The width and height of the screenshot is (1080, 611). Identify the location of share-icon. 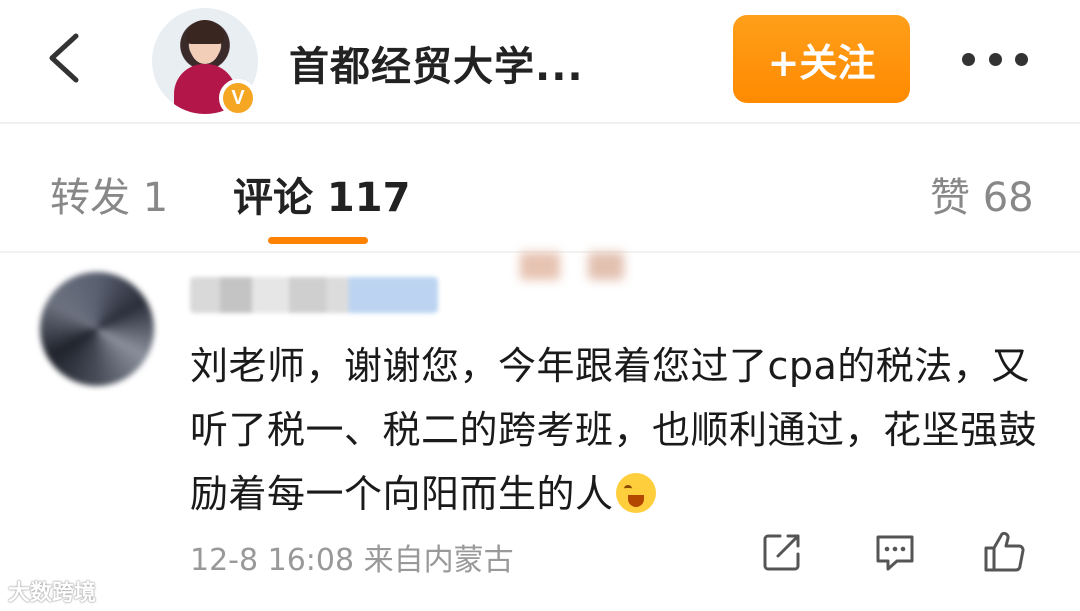
(782, 552).